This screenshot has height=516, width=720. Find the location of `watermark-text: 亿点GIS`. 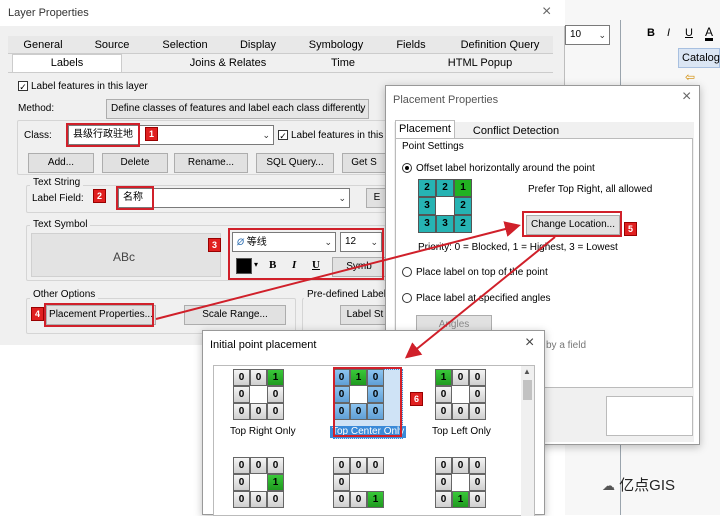

watermark-text: 亿点GIS is located at coordinates (647, 485).